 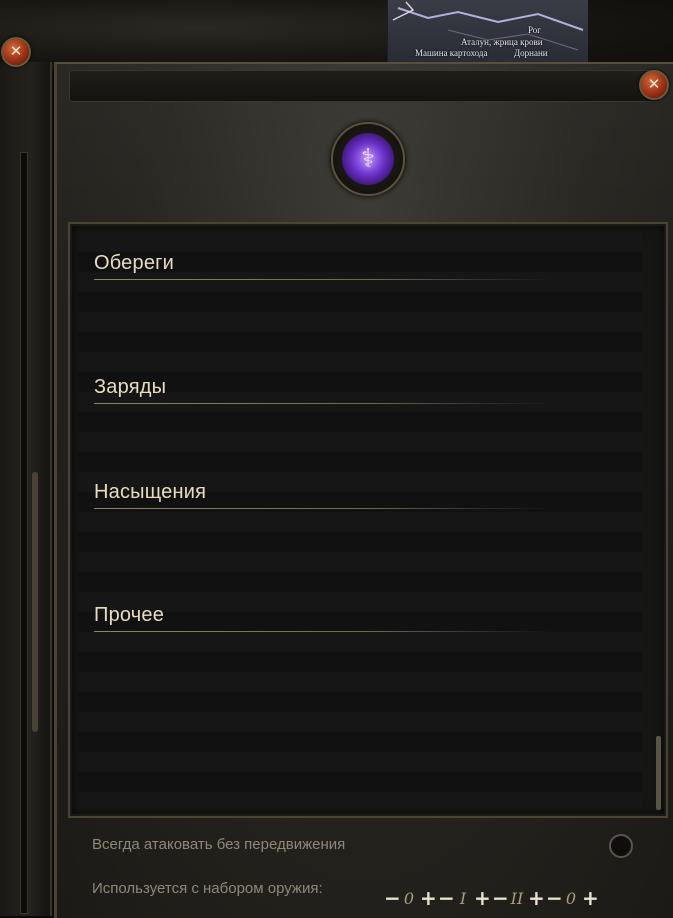 What do you see at coordinates (409, 898) in the screenshot?
I see `weapon-set-0-value: 0` at bounding box center [409, 898].